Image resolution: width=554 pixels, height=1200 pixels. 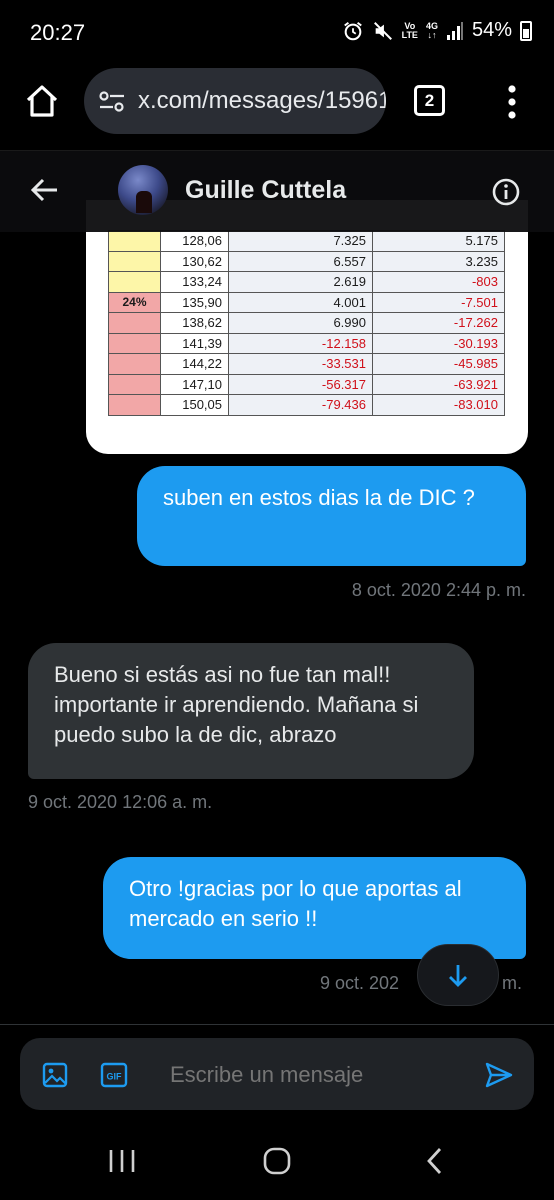 I want to click on table-cell-value: -79.436, so click(x=300, y=405).